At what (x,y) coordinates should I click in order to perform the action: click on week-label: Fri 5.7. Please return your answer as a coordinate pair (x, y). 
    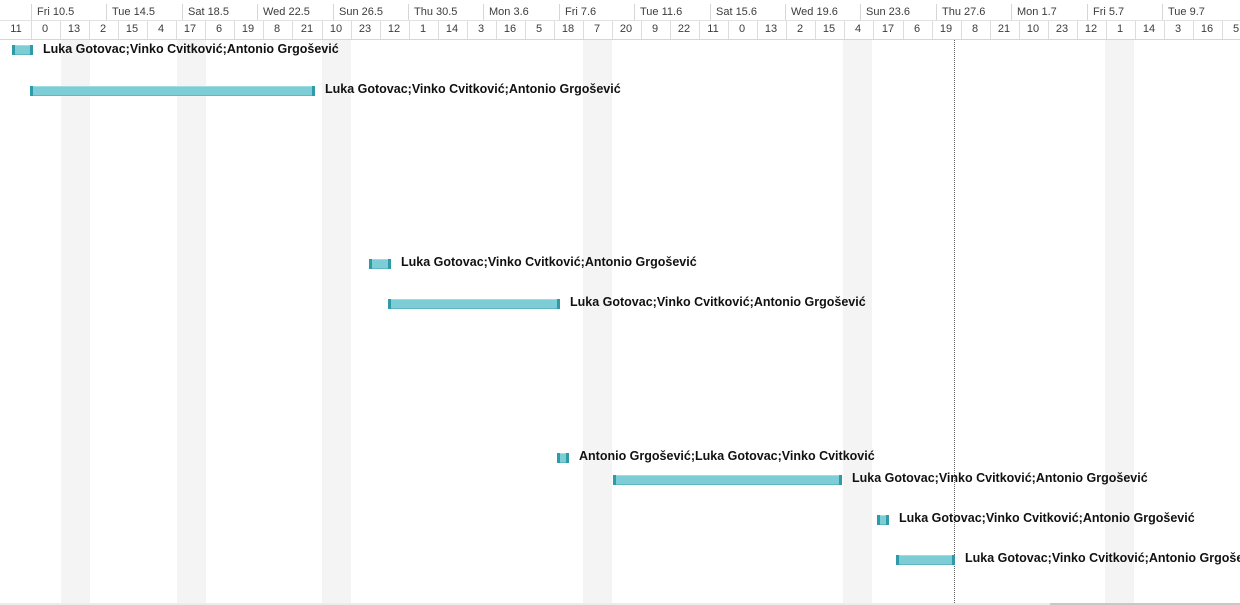
    Looking at the image, I should click on (1109, 12).